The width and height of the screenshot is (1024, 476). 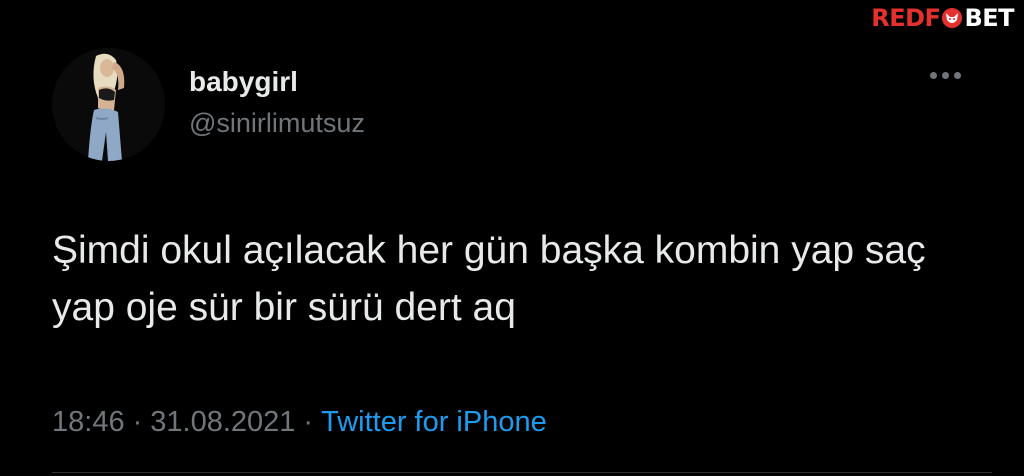 What do you see at coordinates (277, 123) in the screenshot?
I see `user-handle: @sinirlimutsuz` at bounding box center [277, 123].